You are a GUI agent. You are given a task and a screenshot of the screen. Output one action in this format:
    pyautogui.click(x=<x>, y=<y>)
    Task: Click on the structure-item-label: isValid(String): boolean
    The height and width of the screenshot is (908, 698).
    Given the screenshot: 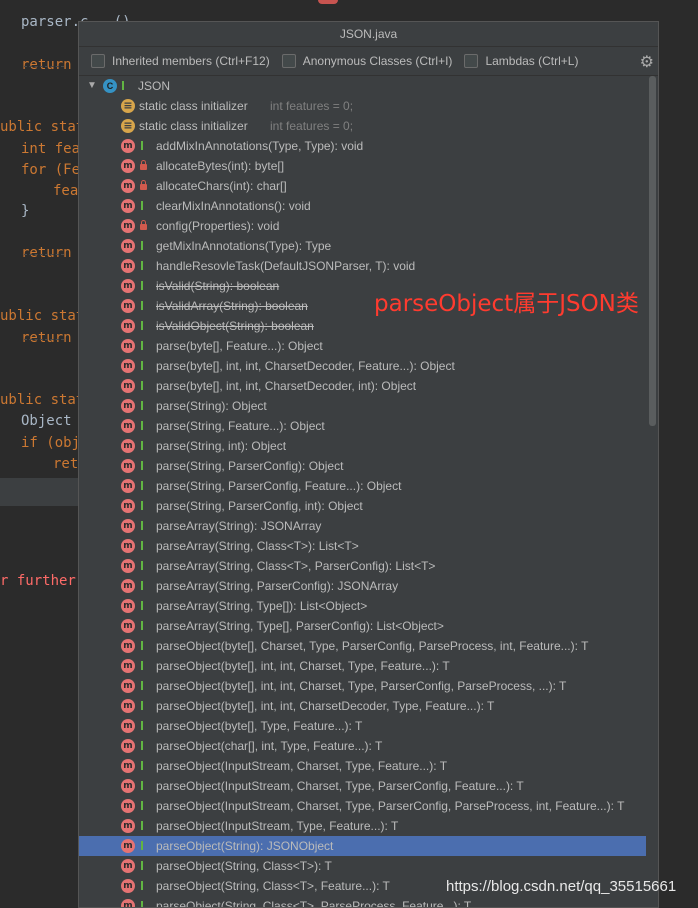 What is the action you would take?
    pyautogui.click(x=218, y=286)
    